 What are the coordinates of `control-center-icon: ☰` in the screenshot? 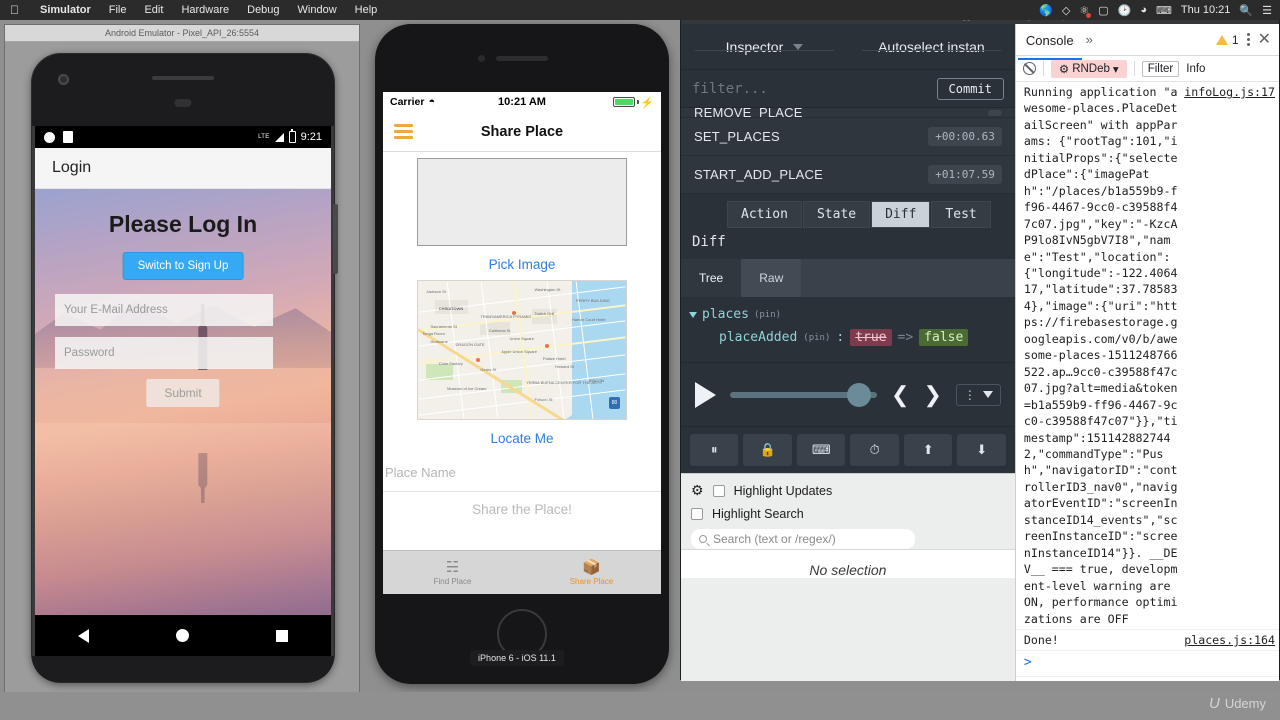 It's located at (1267, 10).